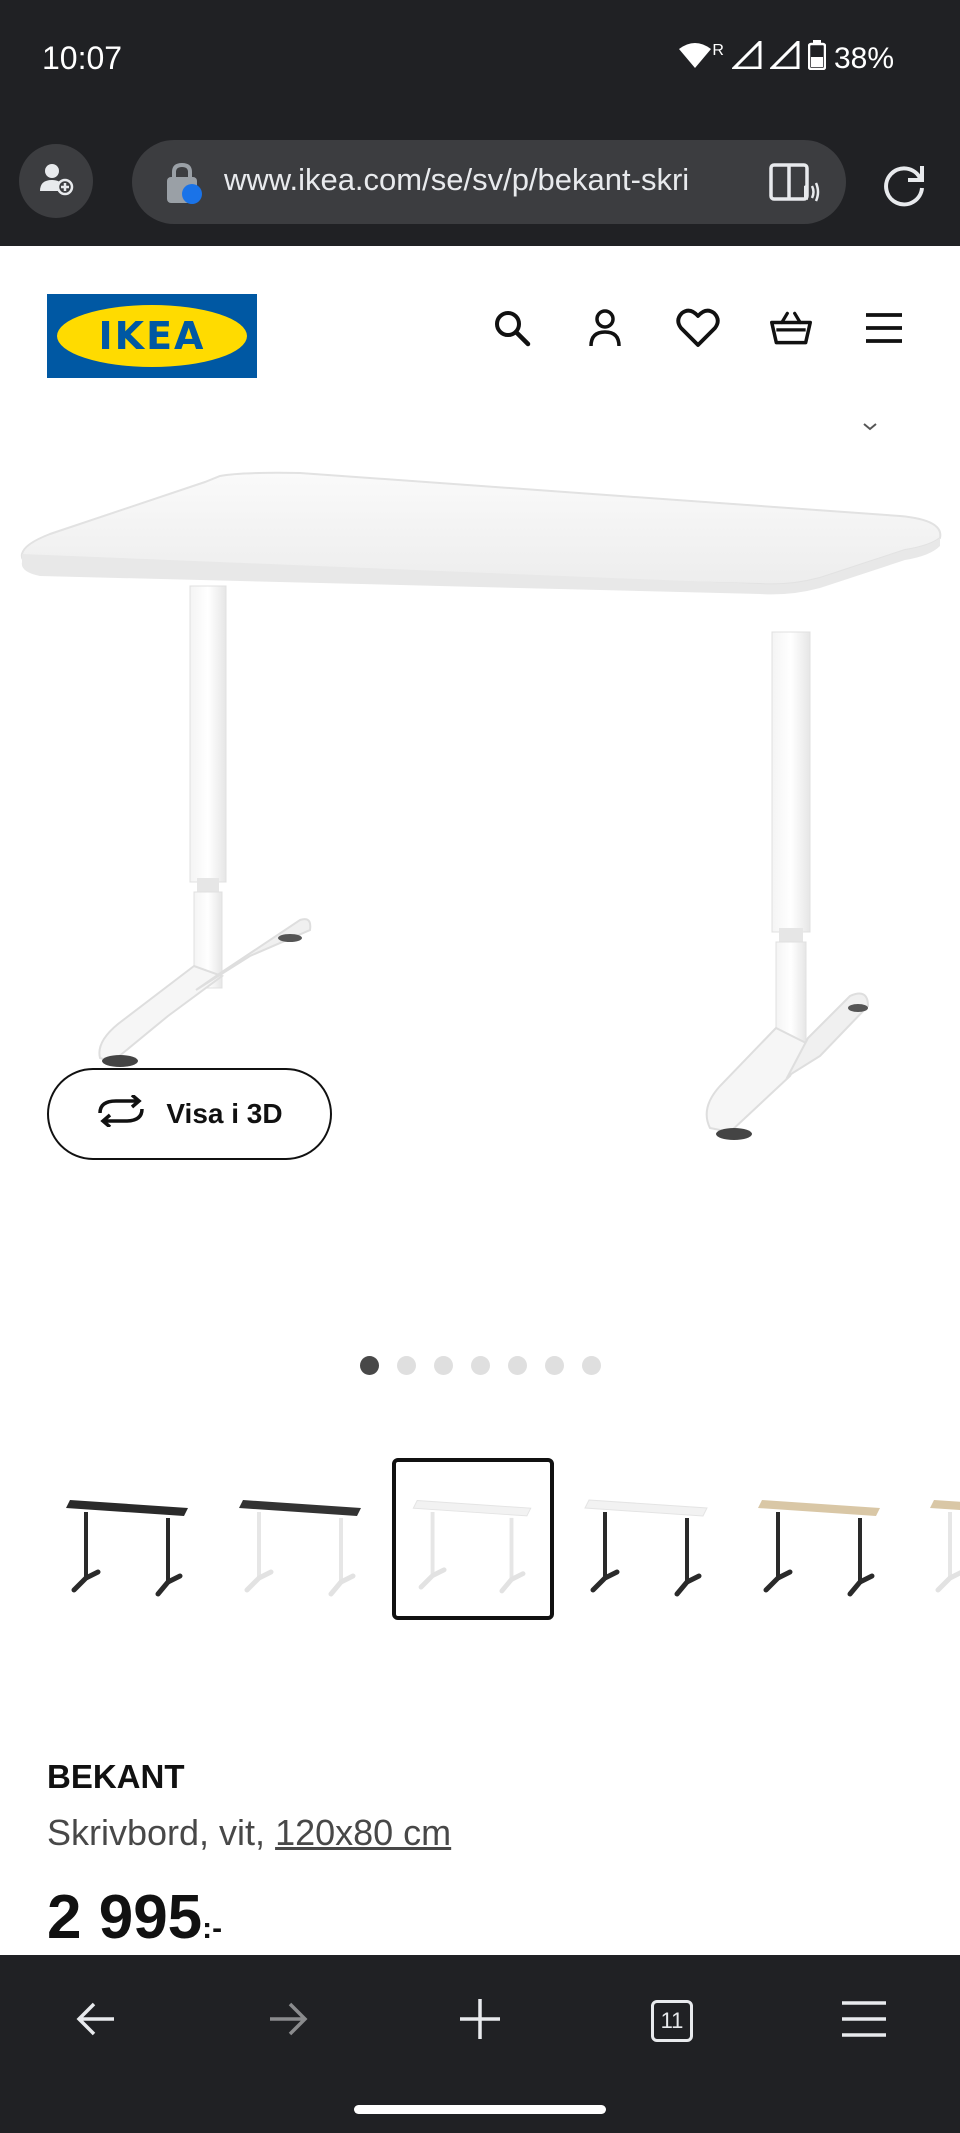 Image resolution: width=960 pixels, height=2133 pixels. What do you see at coordinates (904, 192) in the screenshot?
I see `reload-icon` at bounding box center [904, 192].